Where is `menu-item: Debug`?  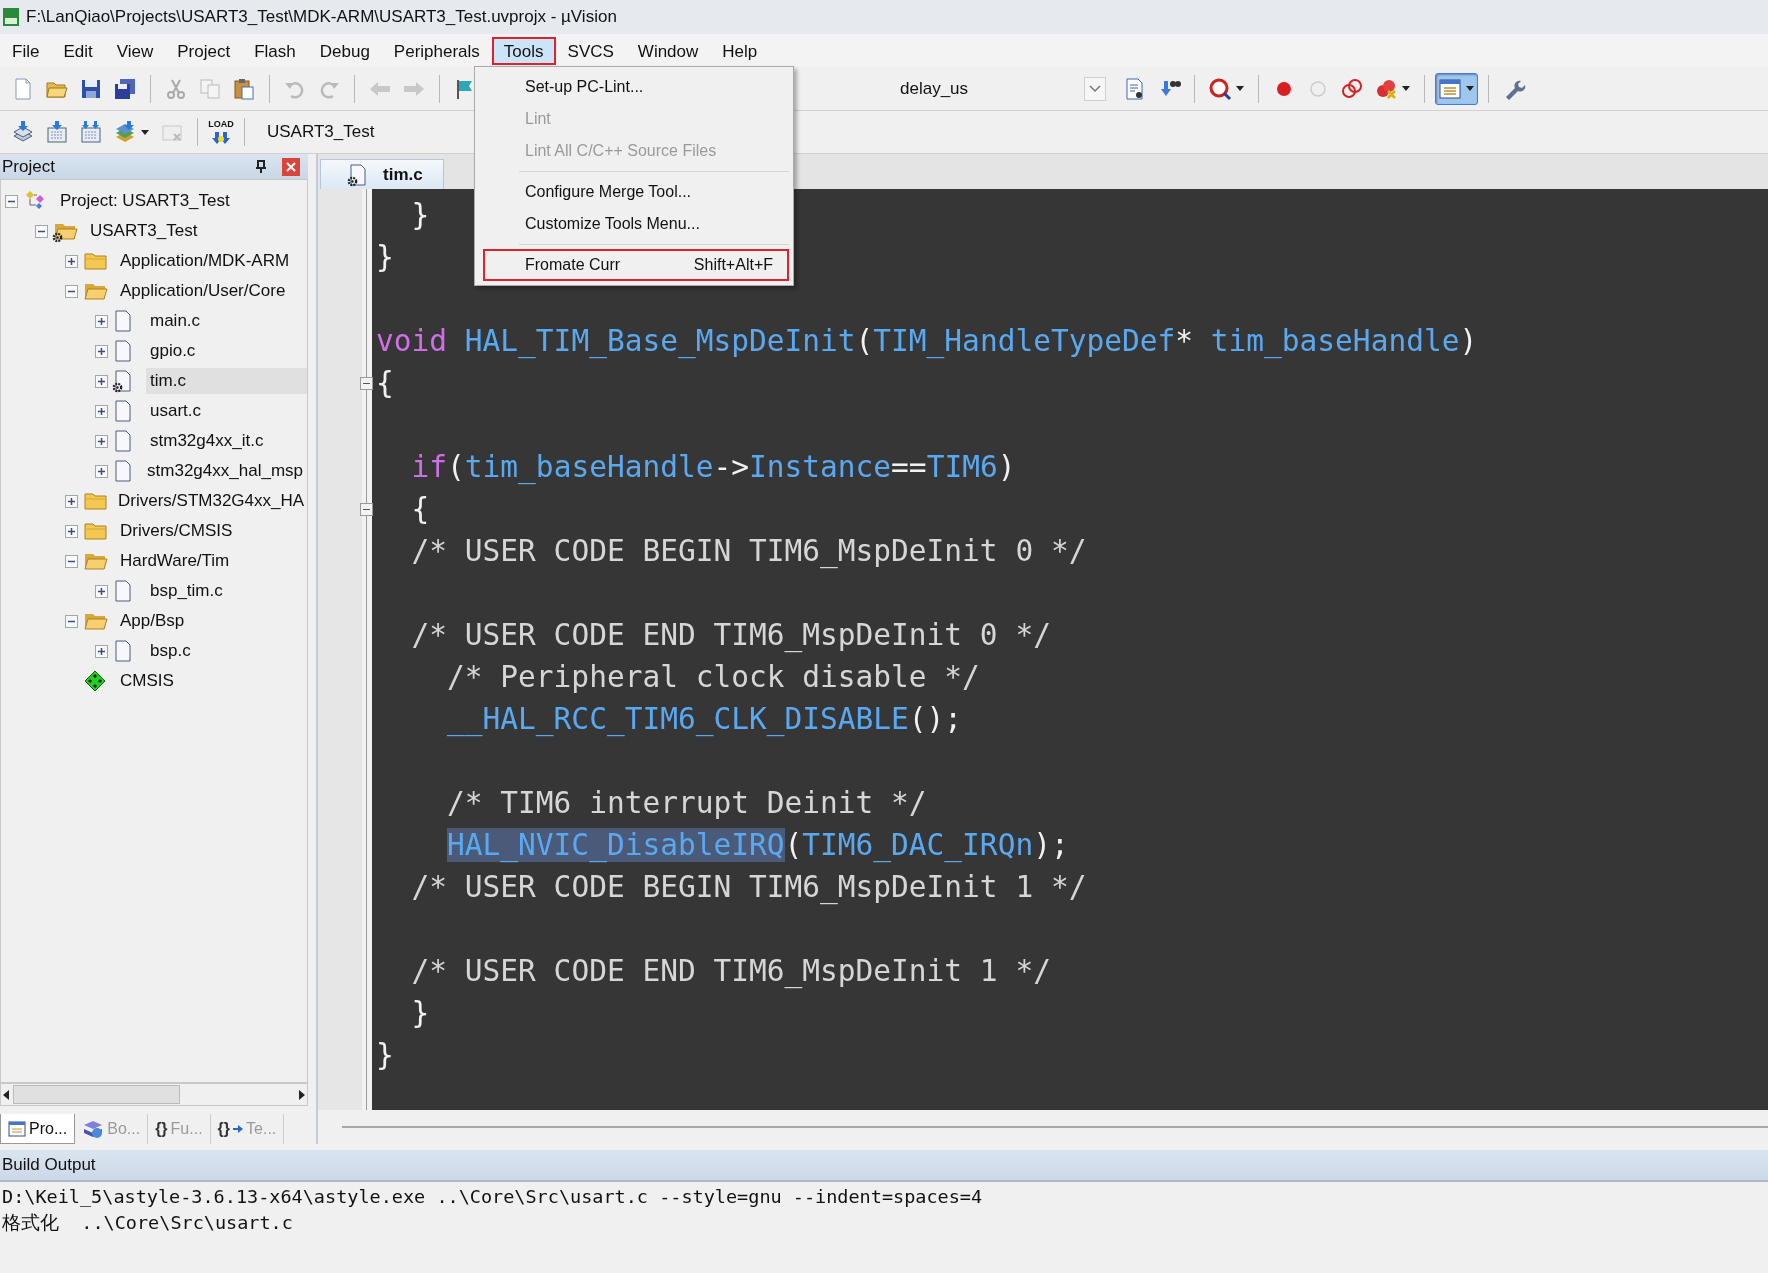
menu-item: Debug is located at coordinates (344, 50).